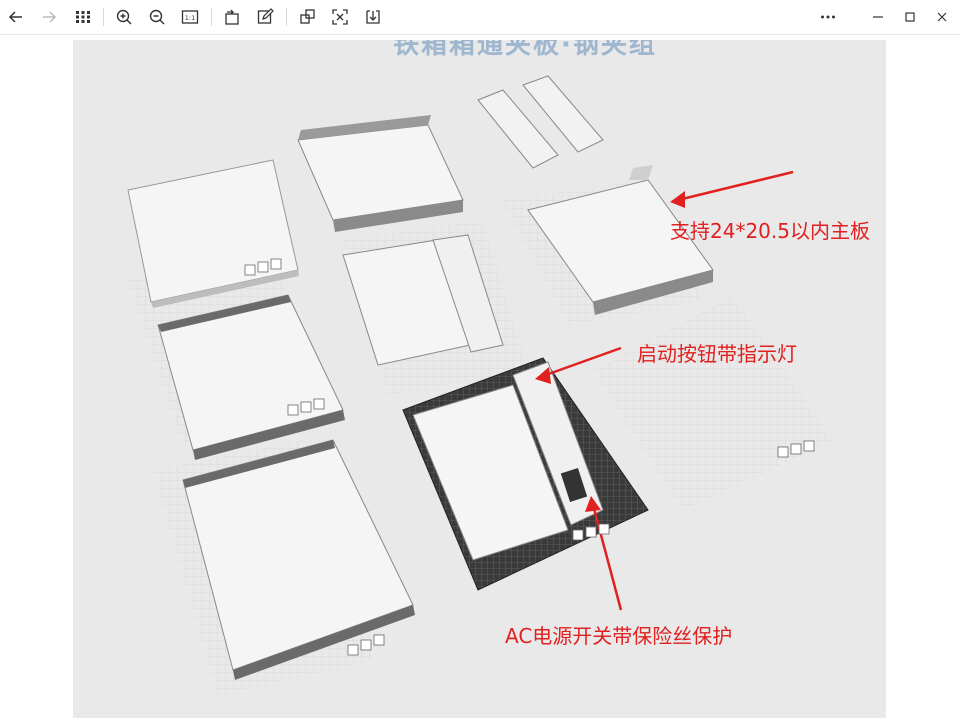  I want to click on zoom-out-button, so click(157, 17).